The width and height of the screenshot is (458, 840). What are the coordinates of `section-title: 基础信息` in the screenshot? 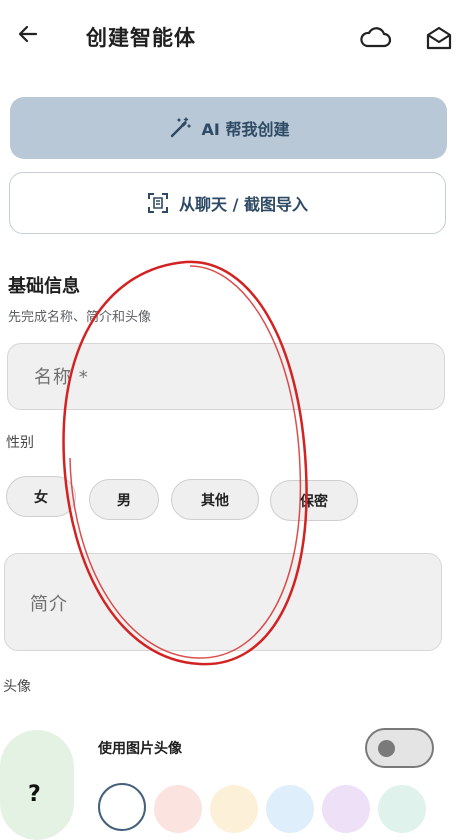 It's located at (44, 286).